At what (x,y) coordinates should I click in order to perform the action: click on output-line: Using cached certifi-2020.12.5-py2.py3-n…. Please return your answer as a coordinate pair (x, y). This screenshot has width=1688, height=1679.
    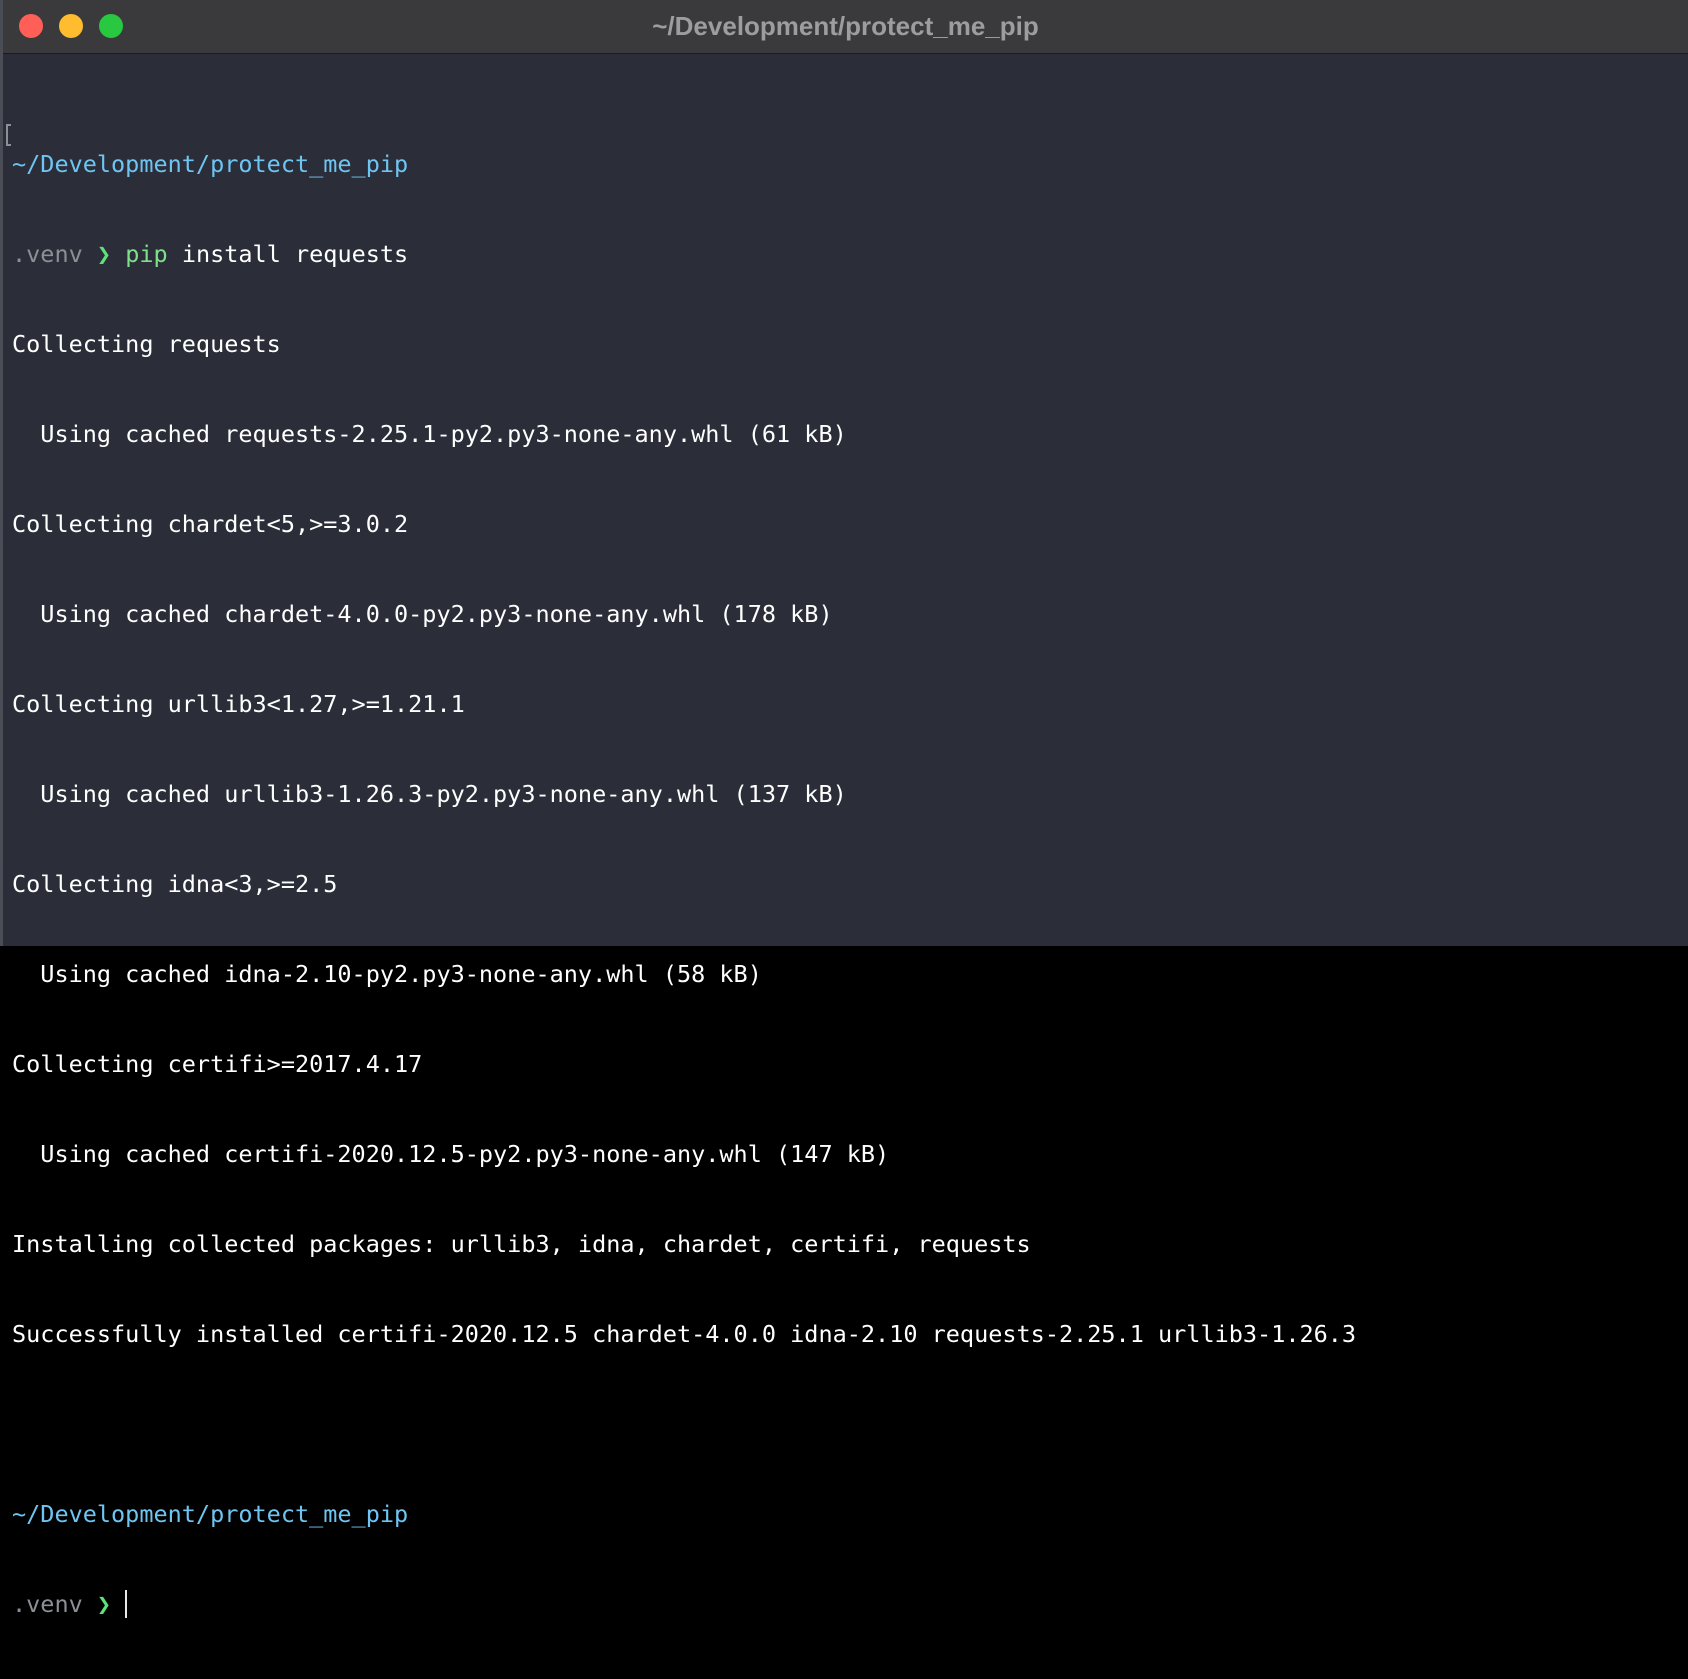
    Looking at the image, I should click on (451, 1154).